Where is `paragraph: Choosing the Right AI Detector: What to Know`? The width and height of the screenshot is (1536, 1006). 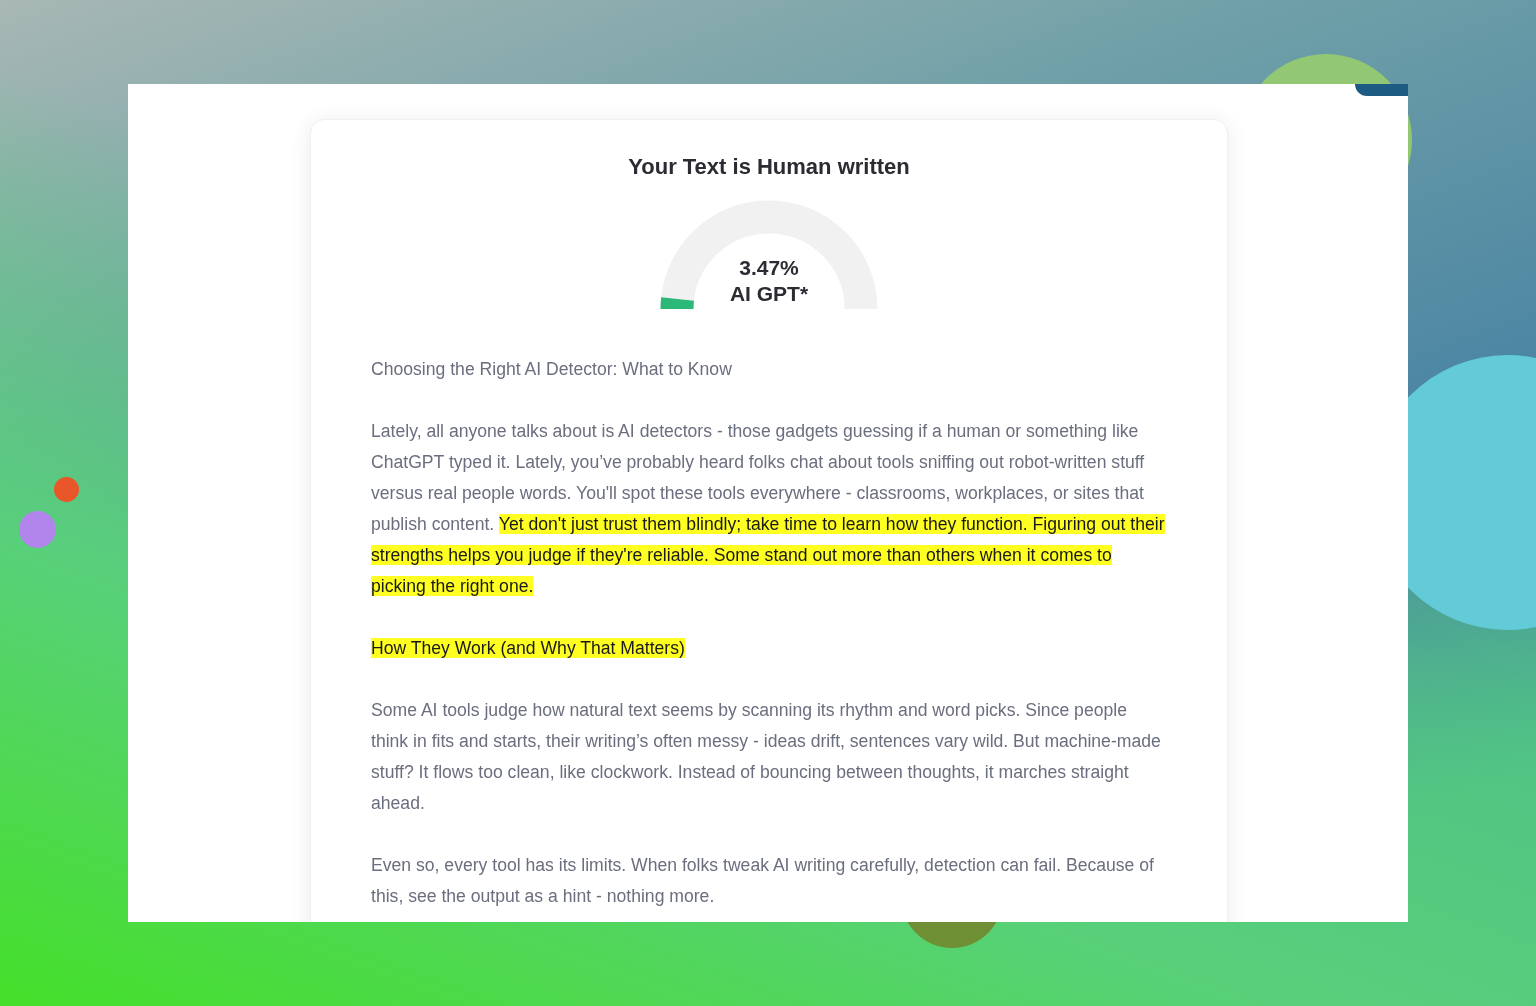
paragraph: Choosing the Right AI Detector: What to Know is located at coordinates (552, 369).